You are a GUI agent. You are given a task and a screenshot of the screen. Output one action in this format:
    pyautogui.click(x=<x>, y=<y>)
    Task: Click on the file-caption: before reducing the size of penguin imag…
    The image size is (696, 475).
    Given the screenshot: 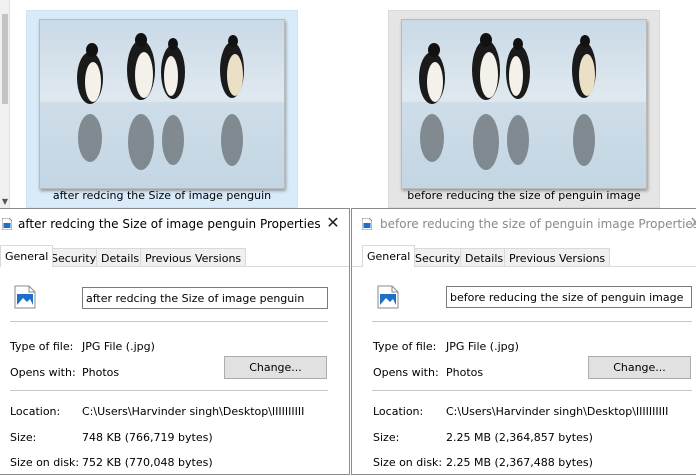 What is the action you would take?
    pyautogui.click(x=524, y=195)
    